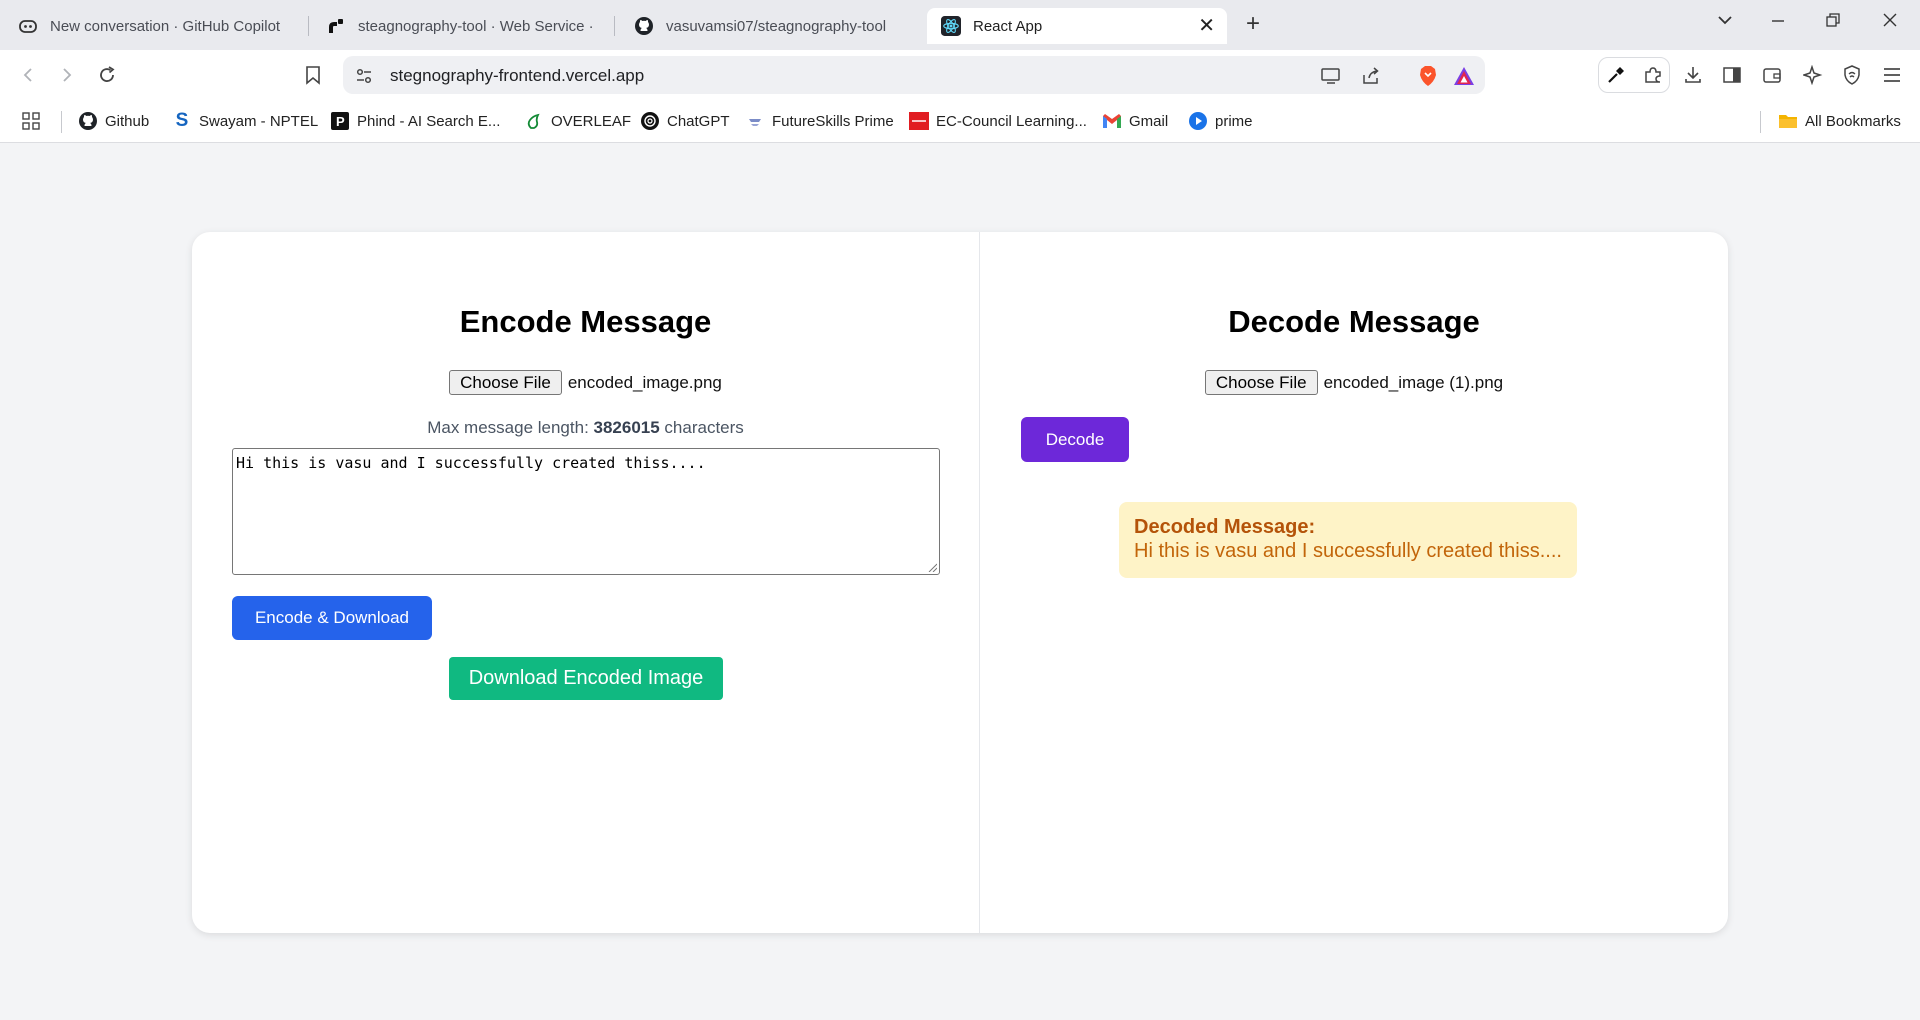 Image resolution: width=1920 pixels, height=1020 pixels. I want to click on bookmark-github: Github, so click(113, 121).